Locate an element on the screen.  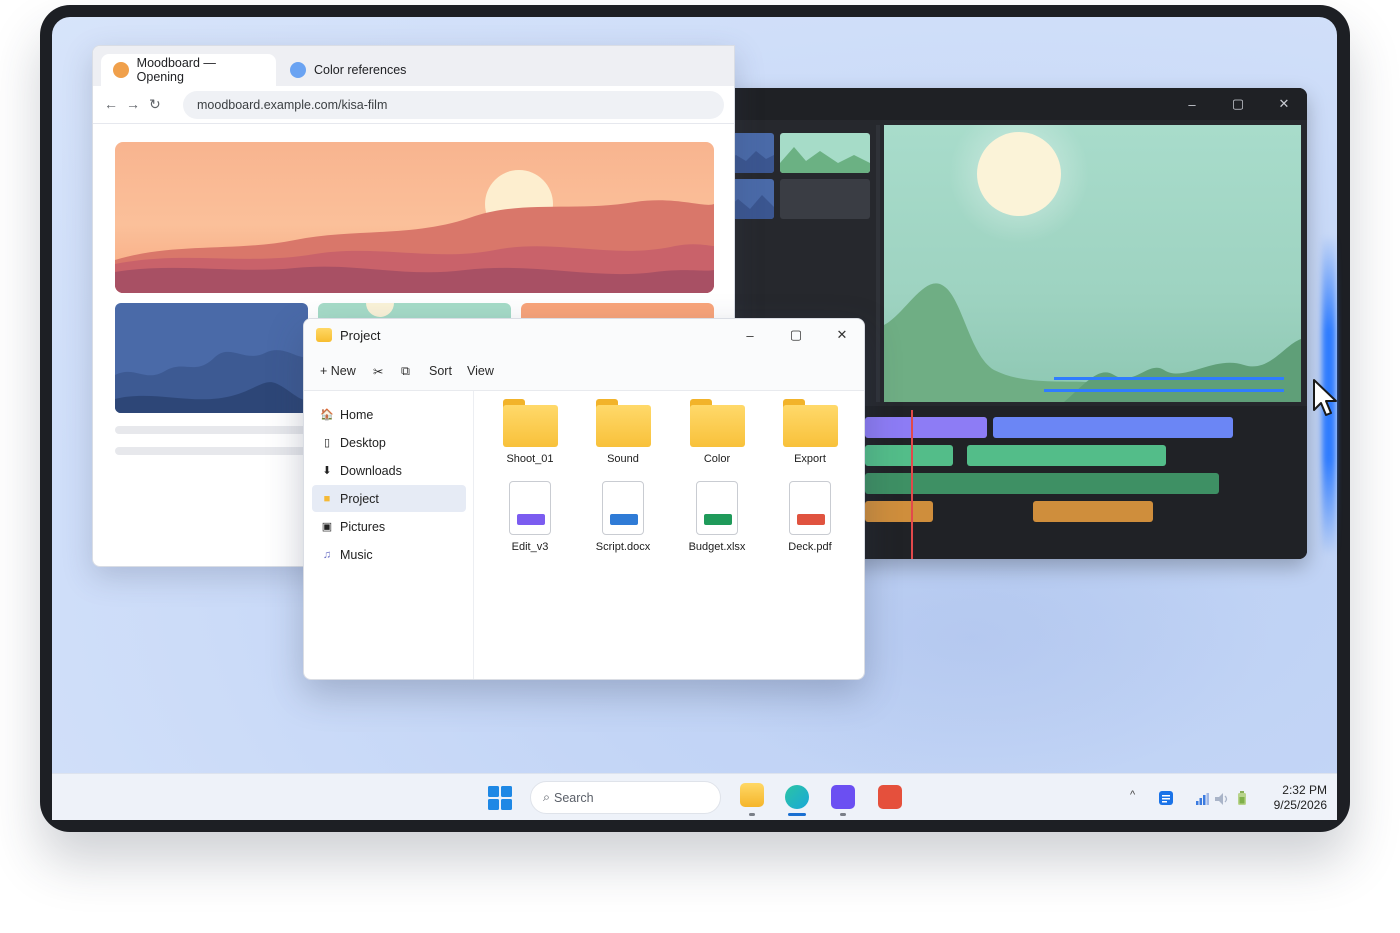
file-item: Edit_v3 is located at coordinates (530, 517).